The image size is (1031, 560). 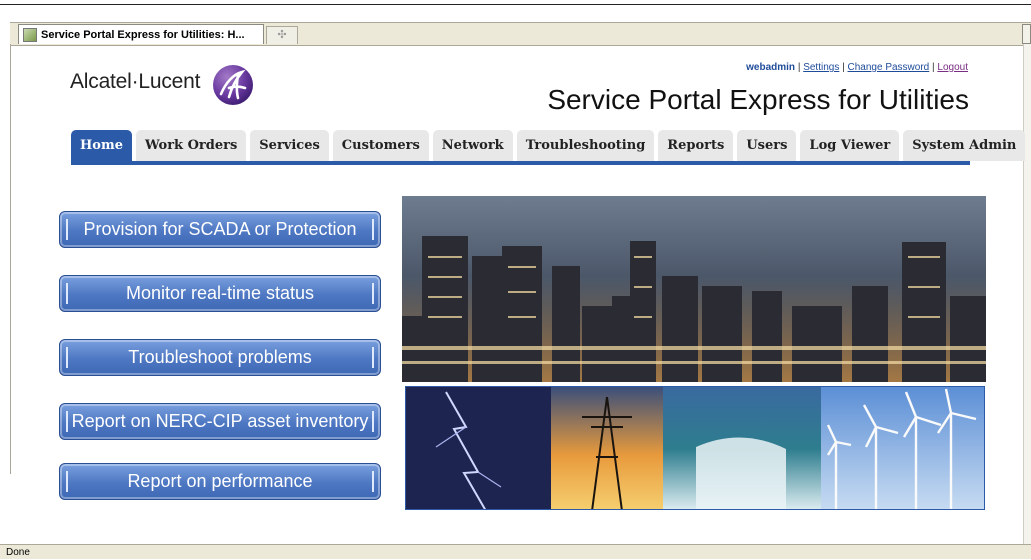 I want to click on tab-network: Network, so click(x=472, y=145).